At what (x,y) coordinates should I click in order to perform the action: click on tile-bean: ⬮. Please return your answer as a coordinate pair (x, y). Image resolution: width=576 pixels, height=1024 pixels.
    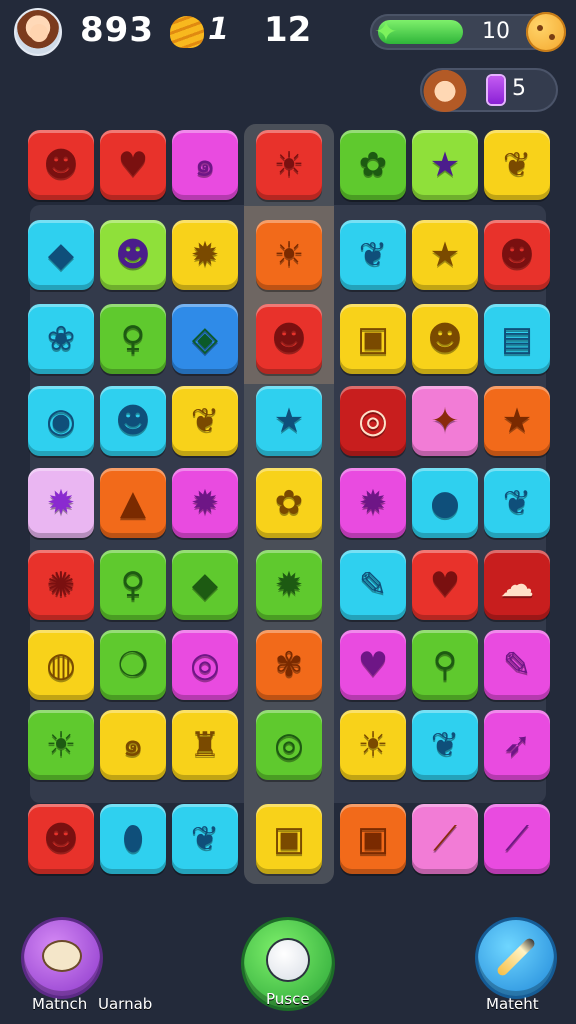
    Looking at the image, I should click on (133, 839).